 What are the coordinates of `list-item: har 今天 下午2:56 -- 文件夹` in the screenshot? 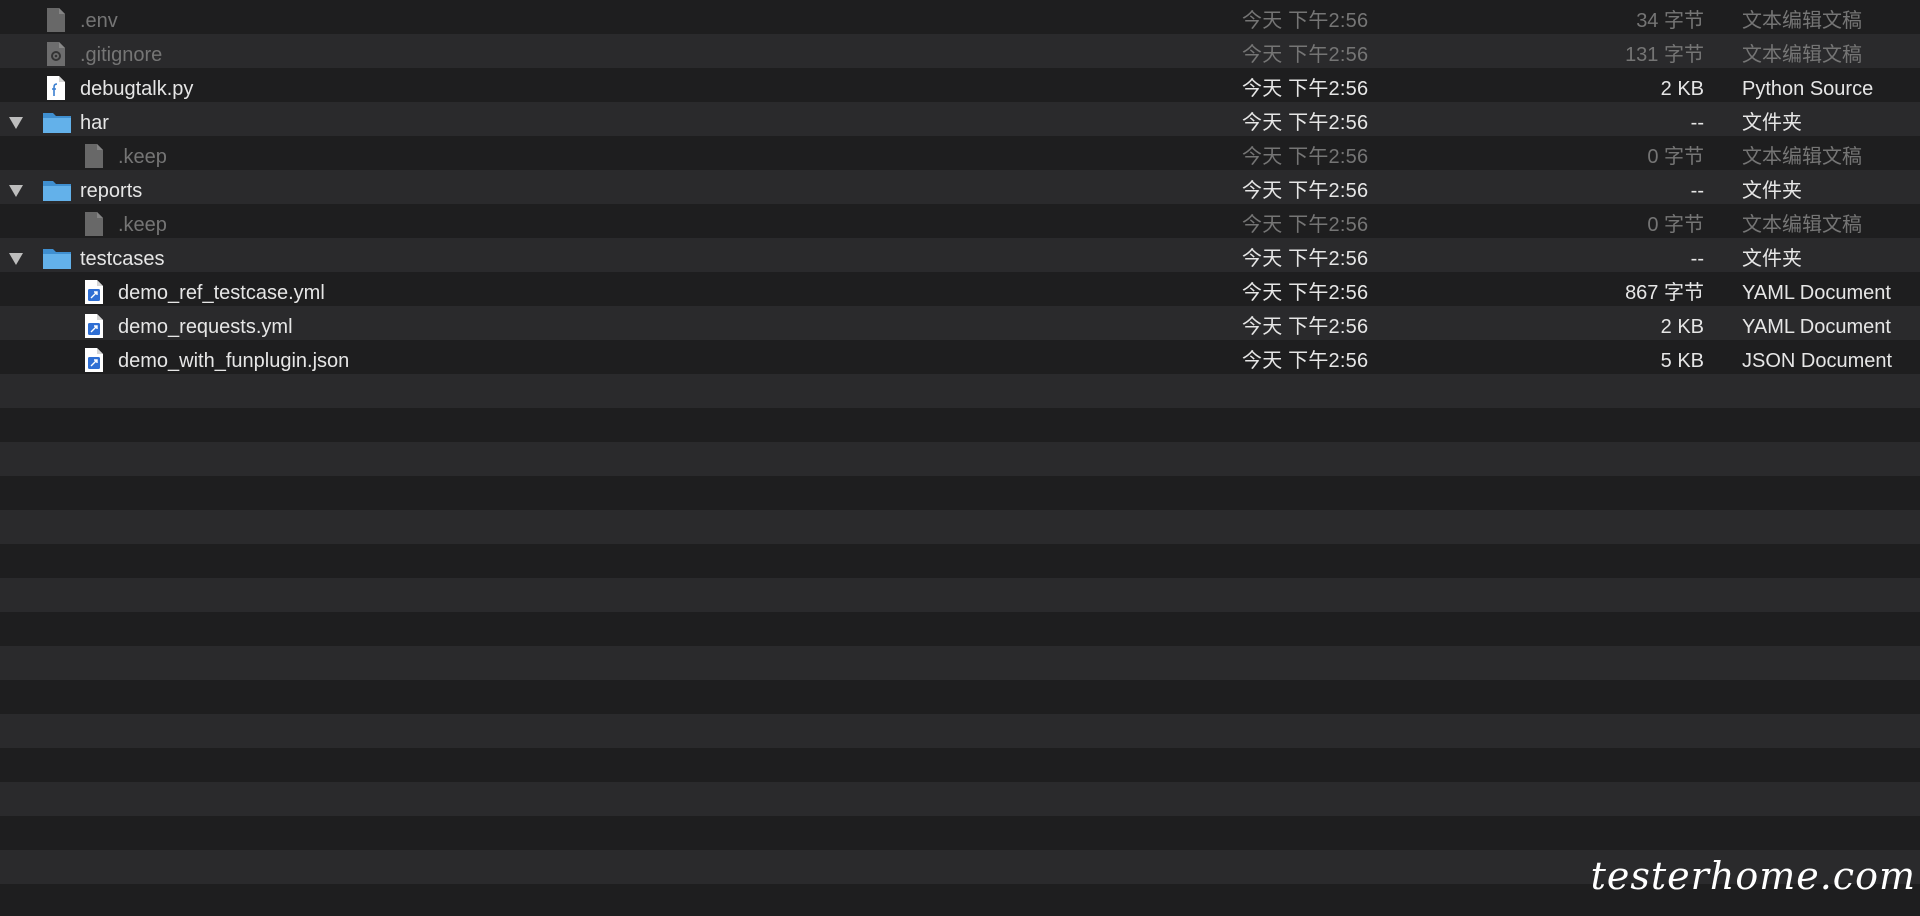 It's located at (960, 123).